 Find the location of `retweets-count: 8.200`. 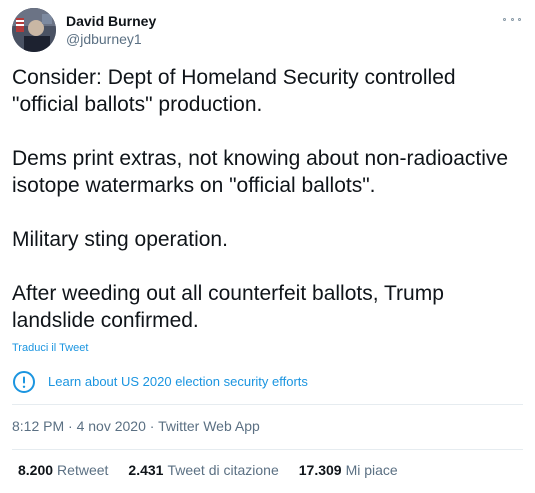

retweets-count: 8.200 is located at coordinates (36, 470).